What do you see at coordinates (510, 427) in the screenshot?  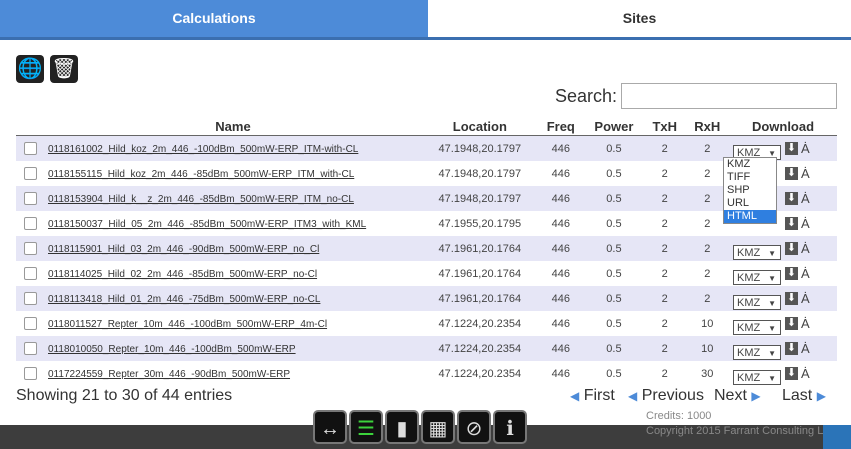 I see `info-icon: ℹ` at bounding box center [510, 427].